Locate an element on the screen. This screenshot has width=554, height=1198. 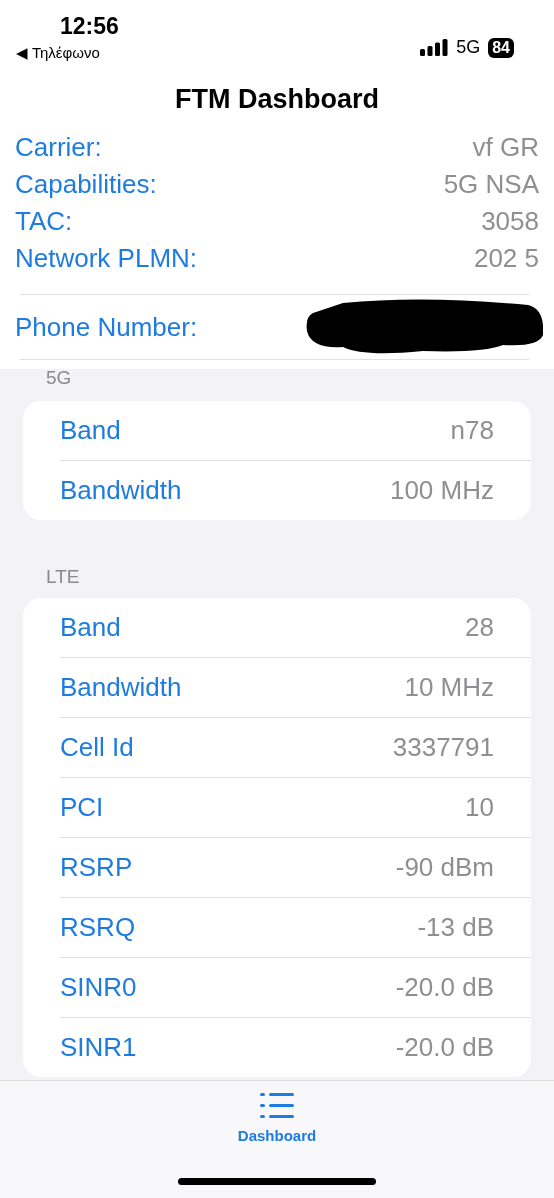
row-value: -90 dBm is located at coordinates (444, 867).